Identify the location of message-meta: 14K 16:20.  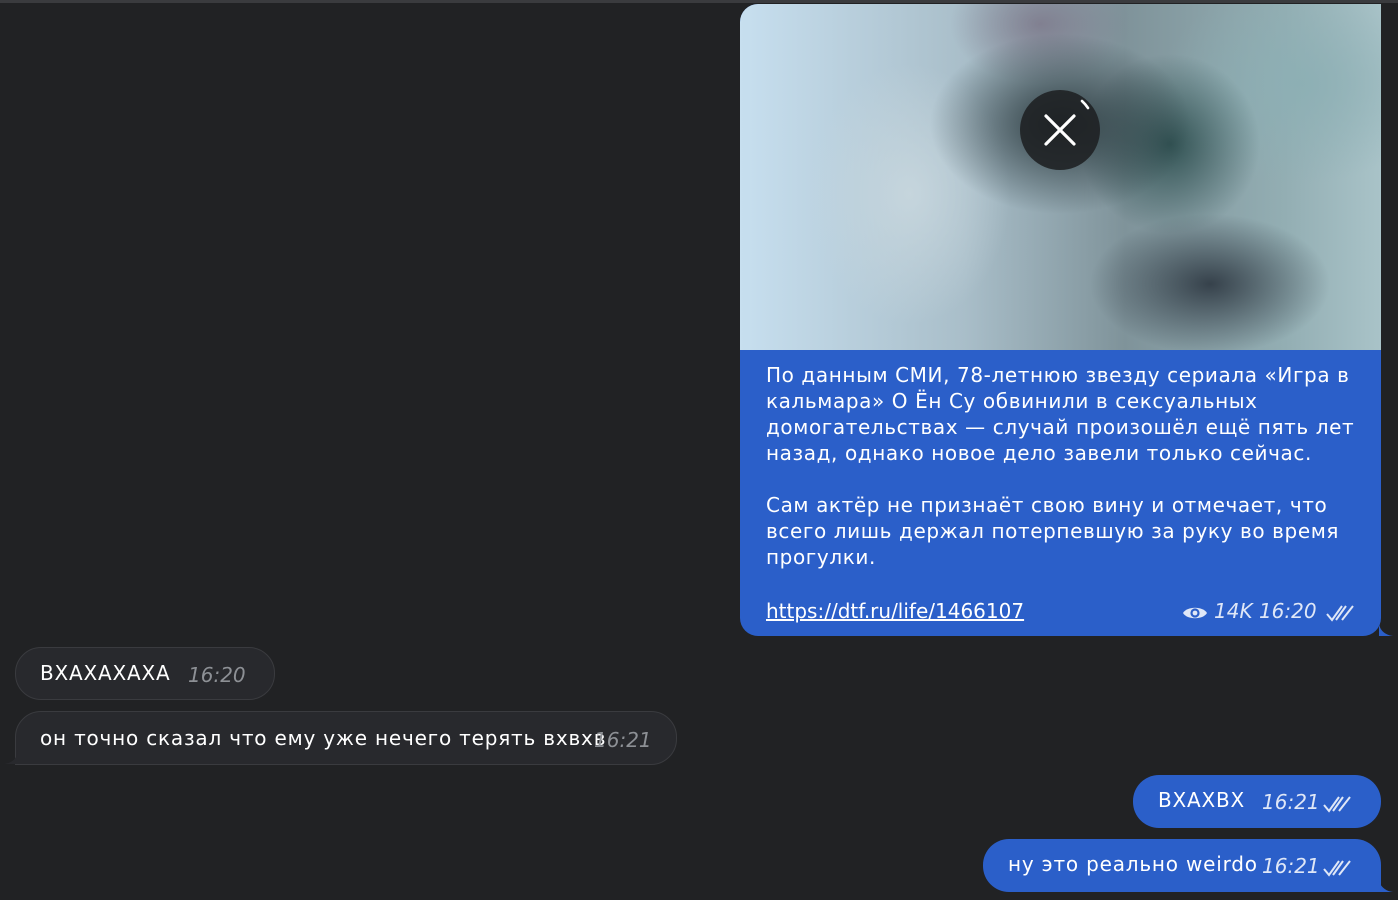
(1269, 611).